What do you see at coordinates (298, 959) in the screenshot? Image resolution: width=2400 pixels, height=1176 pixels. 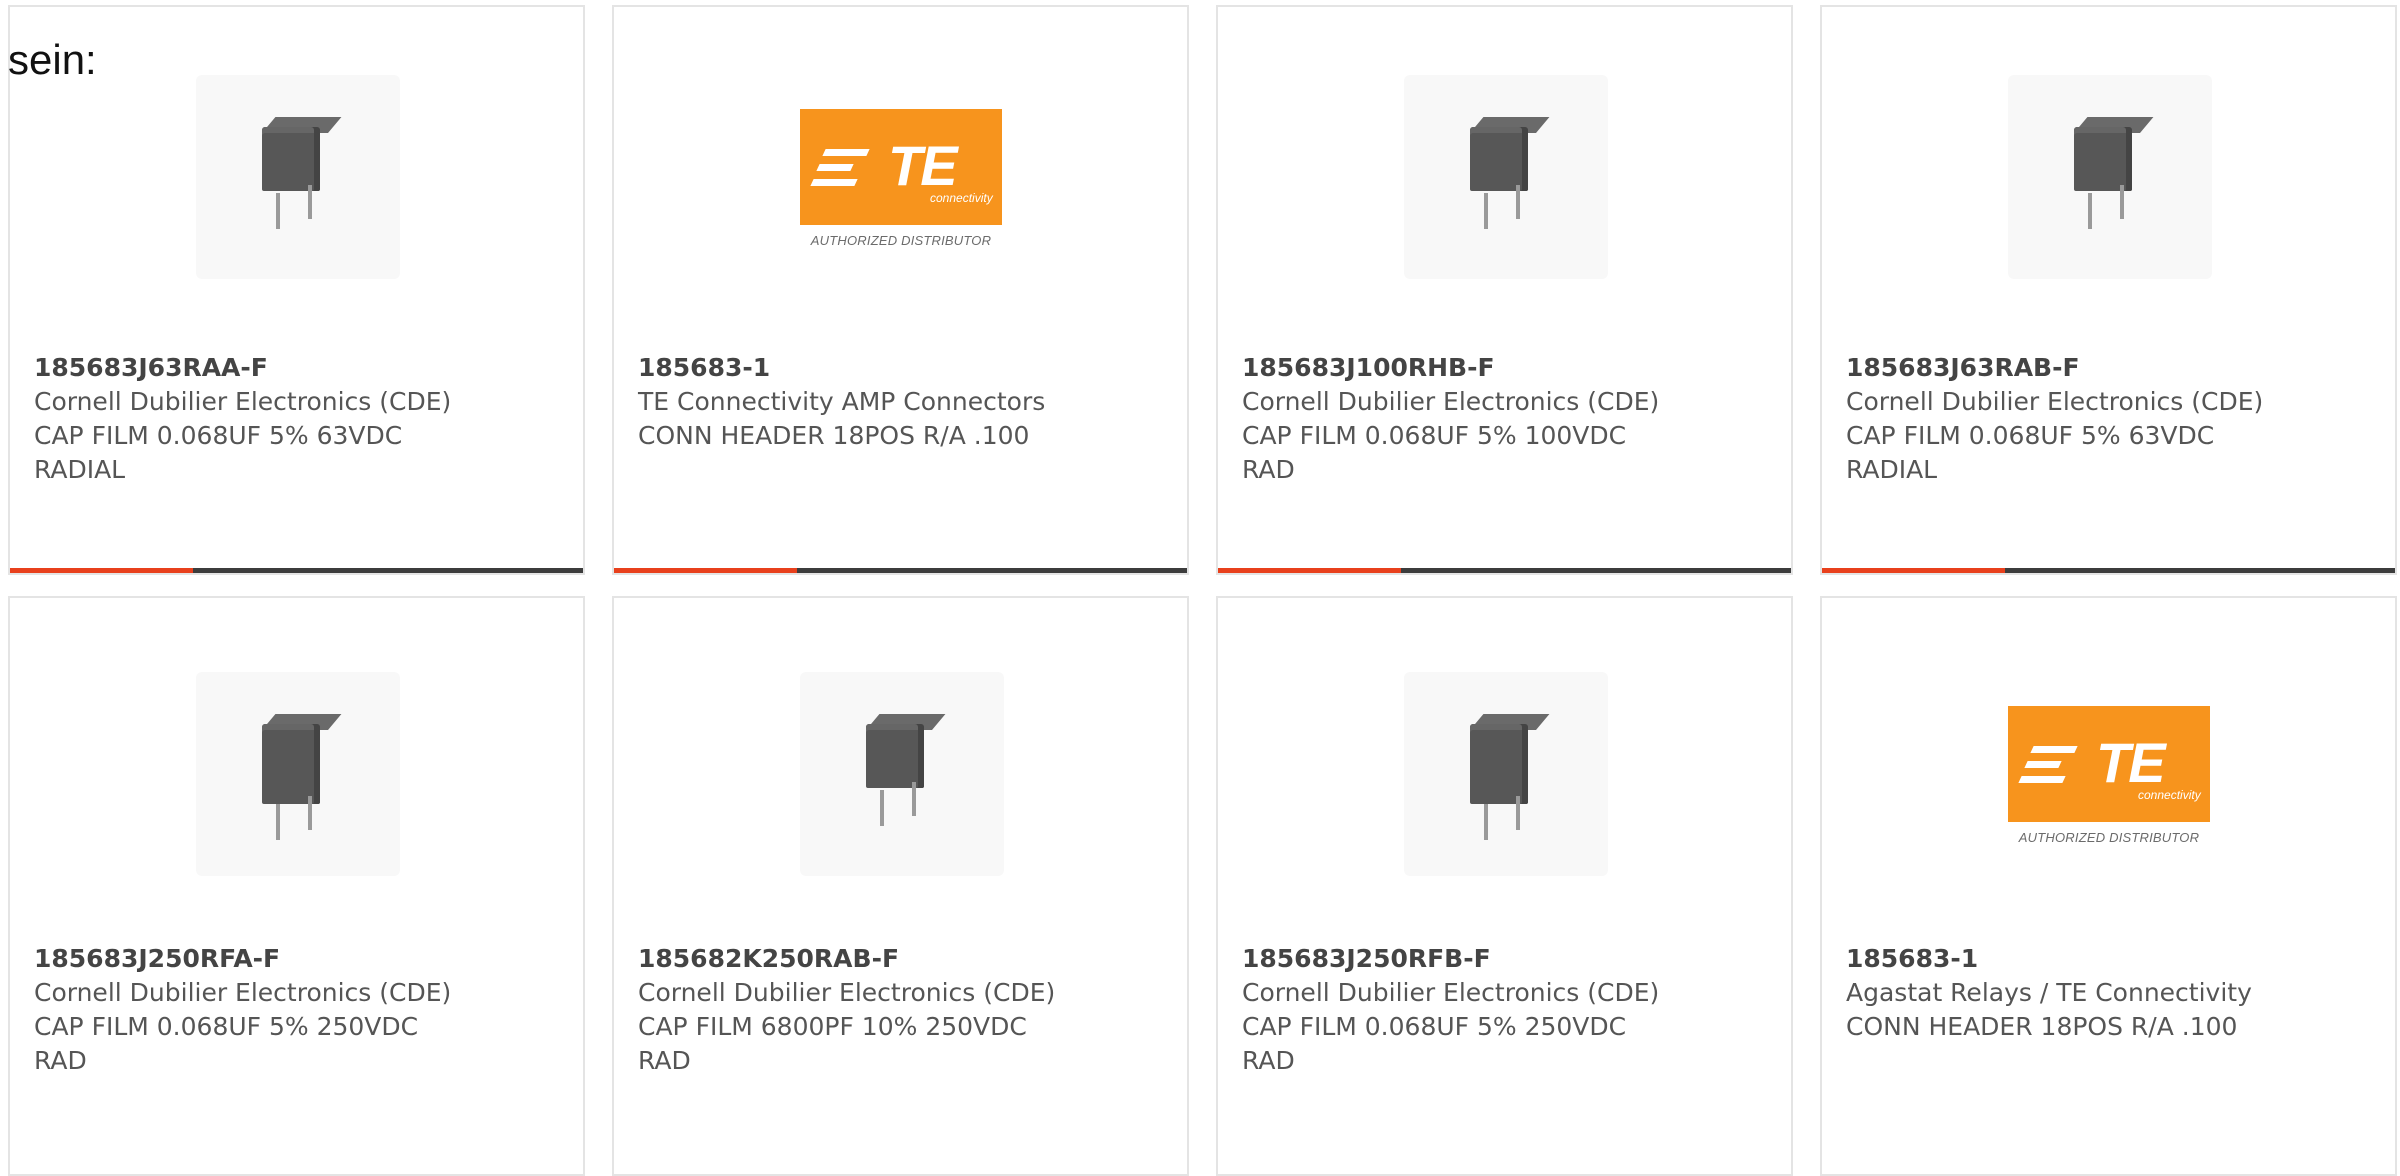 I see `part-number: 185683J250RFA-F` at bounding box center [298, 959].